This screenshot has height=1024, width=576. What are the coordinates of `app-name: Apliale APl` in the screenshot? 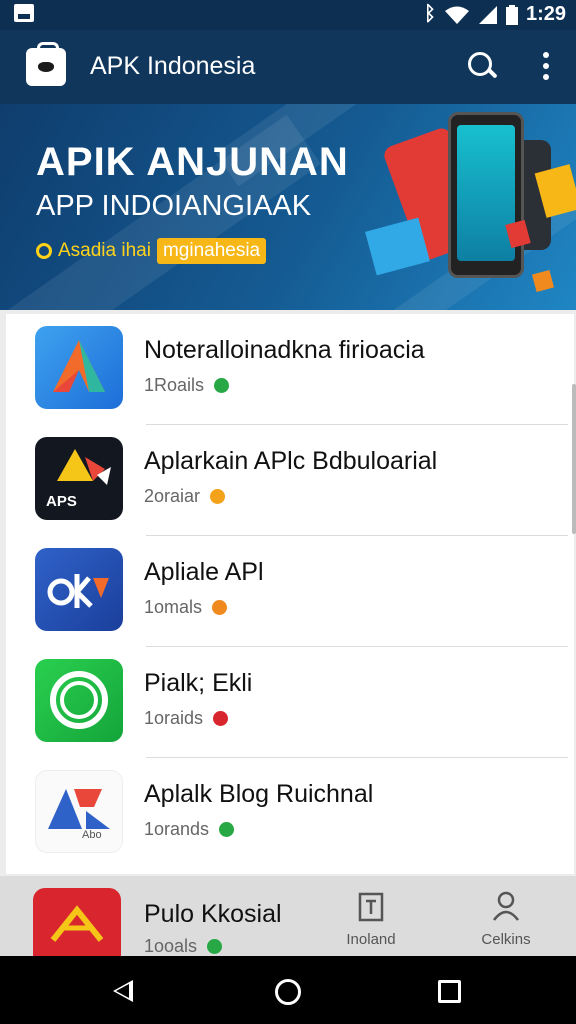 It's located at (204, 572).